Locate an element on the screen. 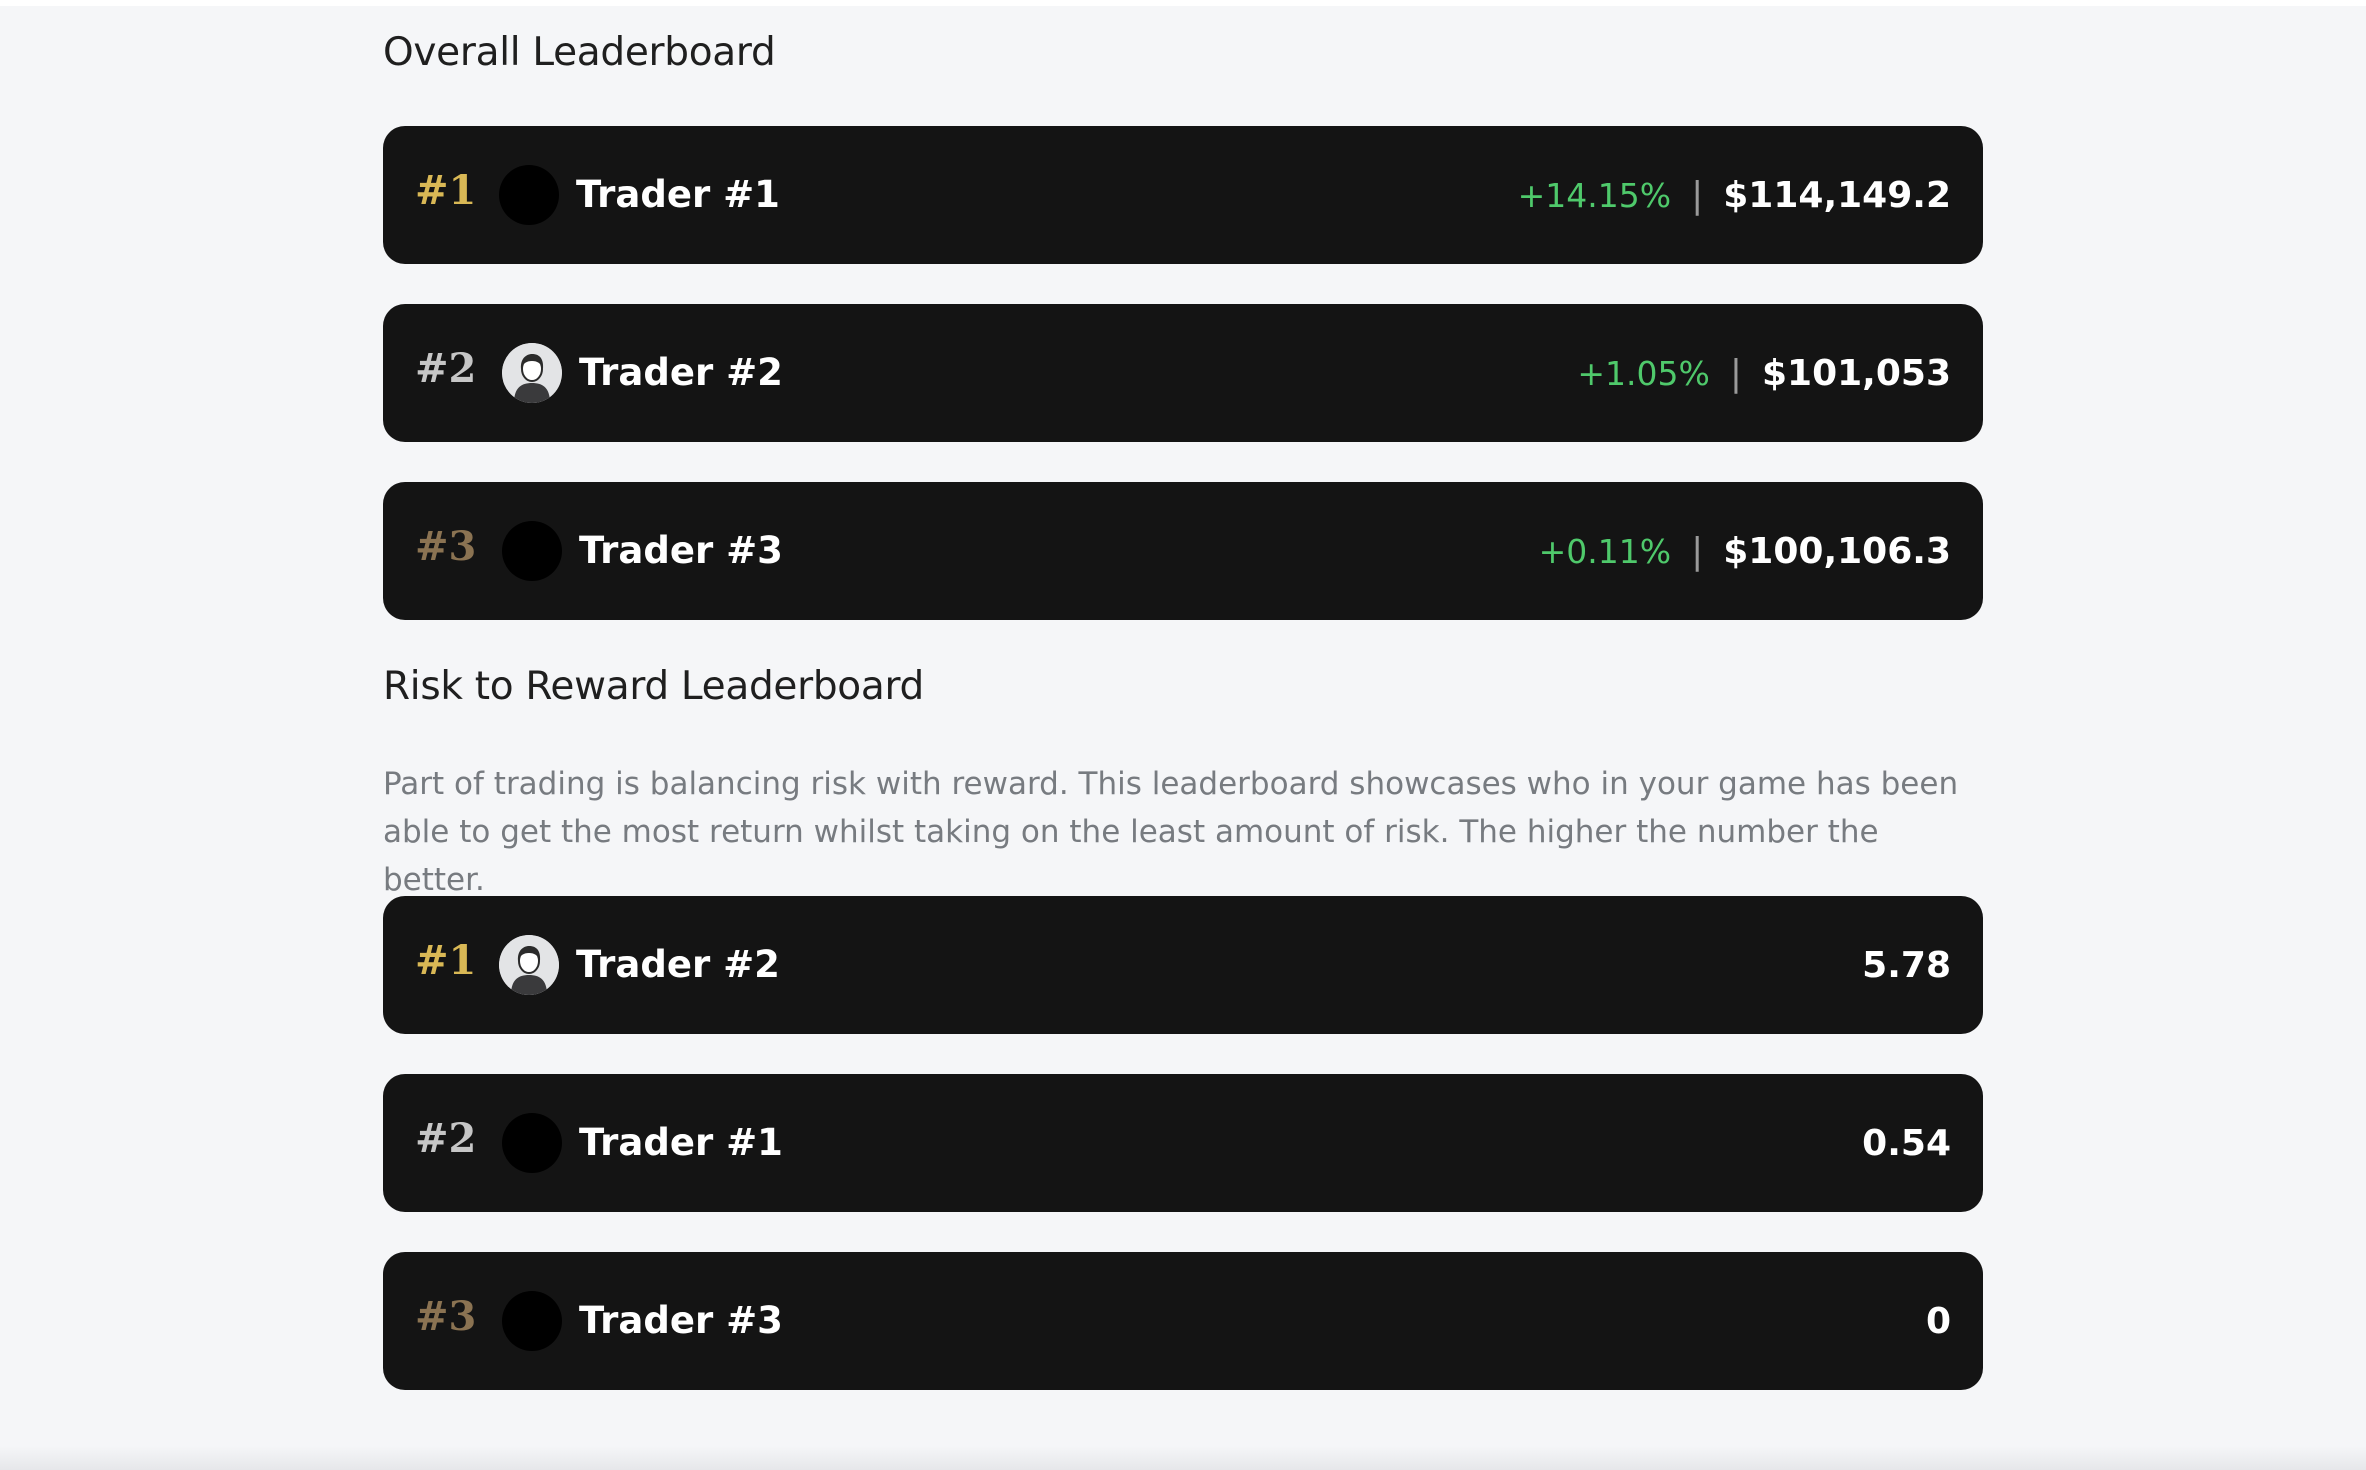 This screenshot has height=1470, width=2366. portfolio-value: $101,053 is located at coordinates (1856, 373).